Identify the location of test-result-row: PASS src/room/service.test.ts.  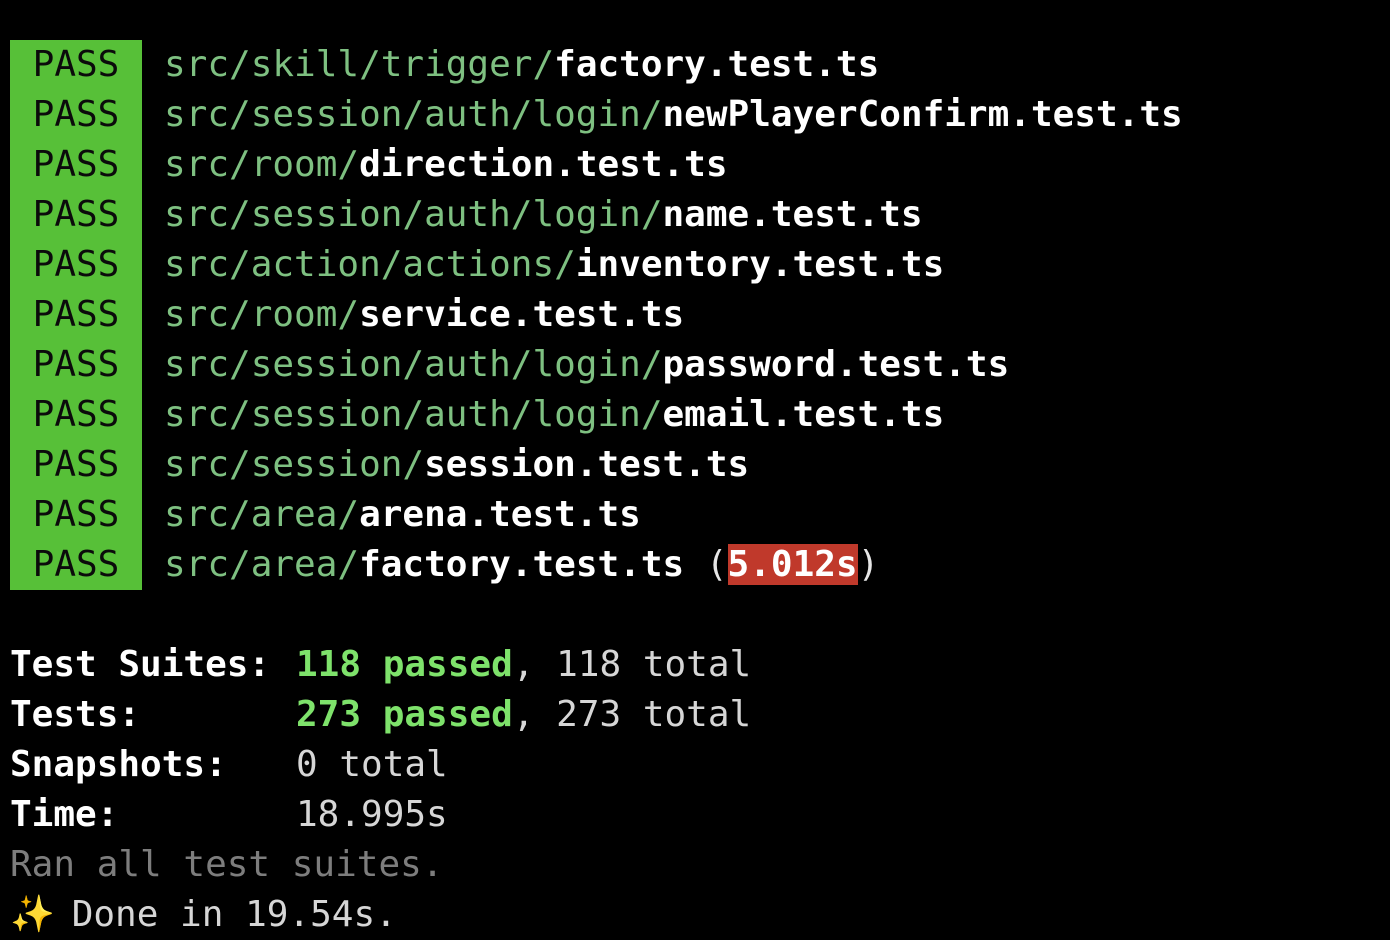
(347, 315).